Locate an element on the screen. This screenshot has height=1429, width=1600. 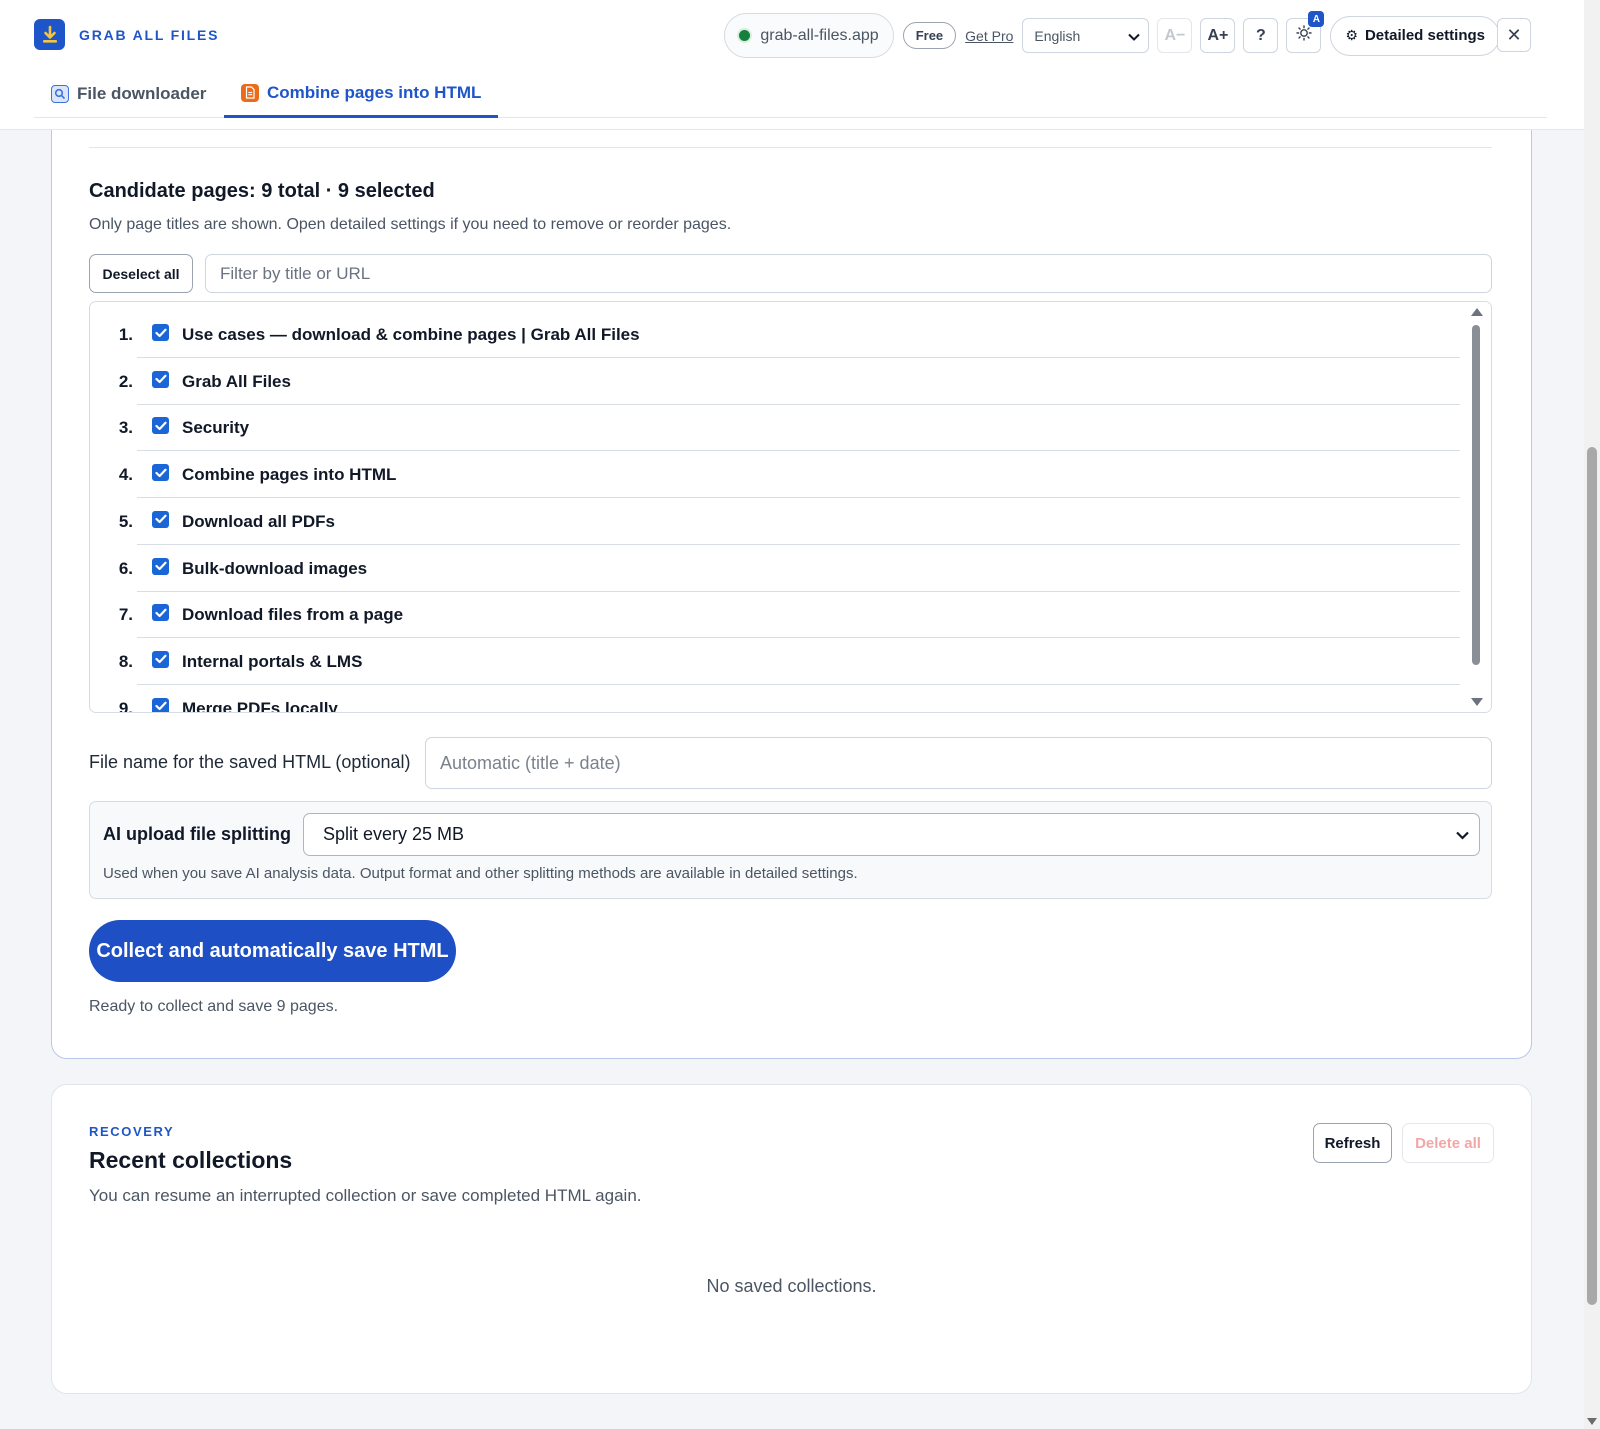
tab-bar: File downloader Combine pages into HTML is located at coordinates (790, 94).